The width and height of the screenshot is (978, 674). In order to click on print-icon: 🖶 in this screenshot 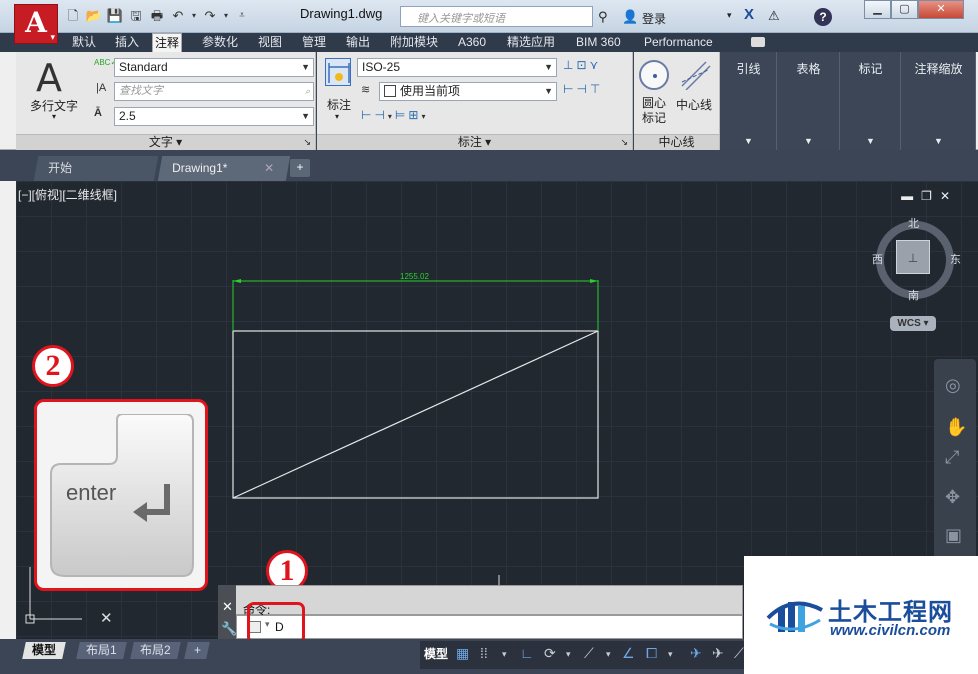, I will do `click(157, 16)`.